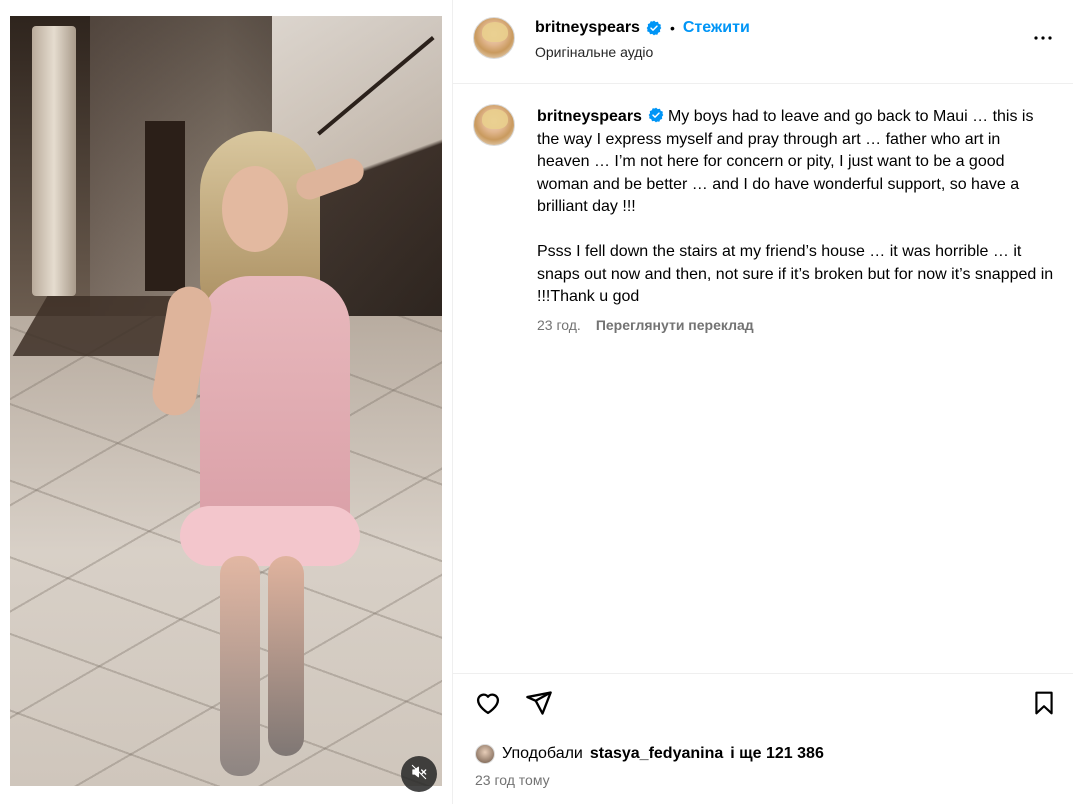  What do you see at coordinates (559, 325) in the screenshot?
I see `caption-time: 23 год.` at bounding box center [559, 325].